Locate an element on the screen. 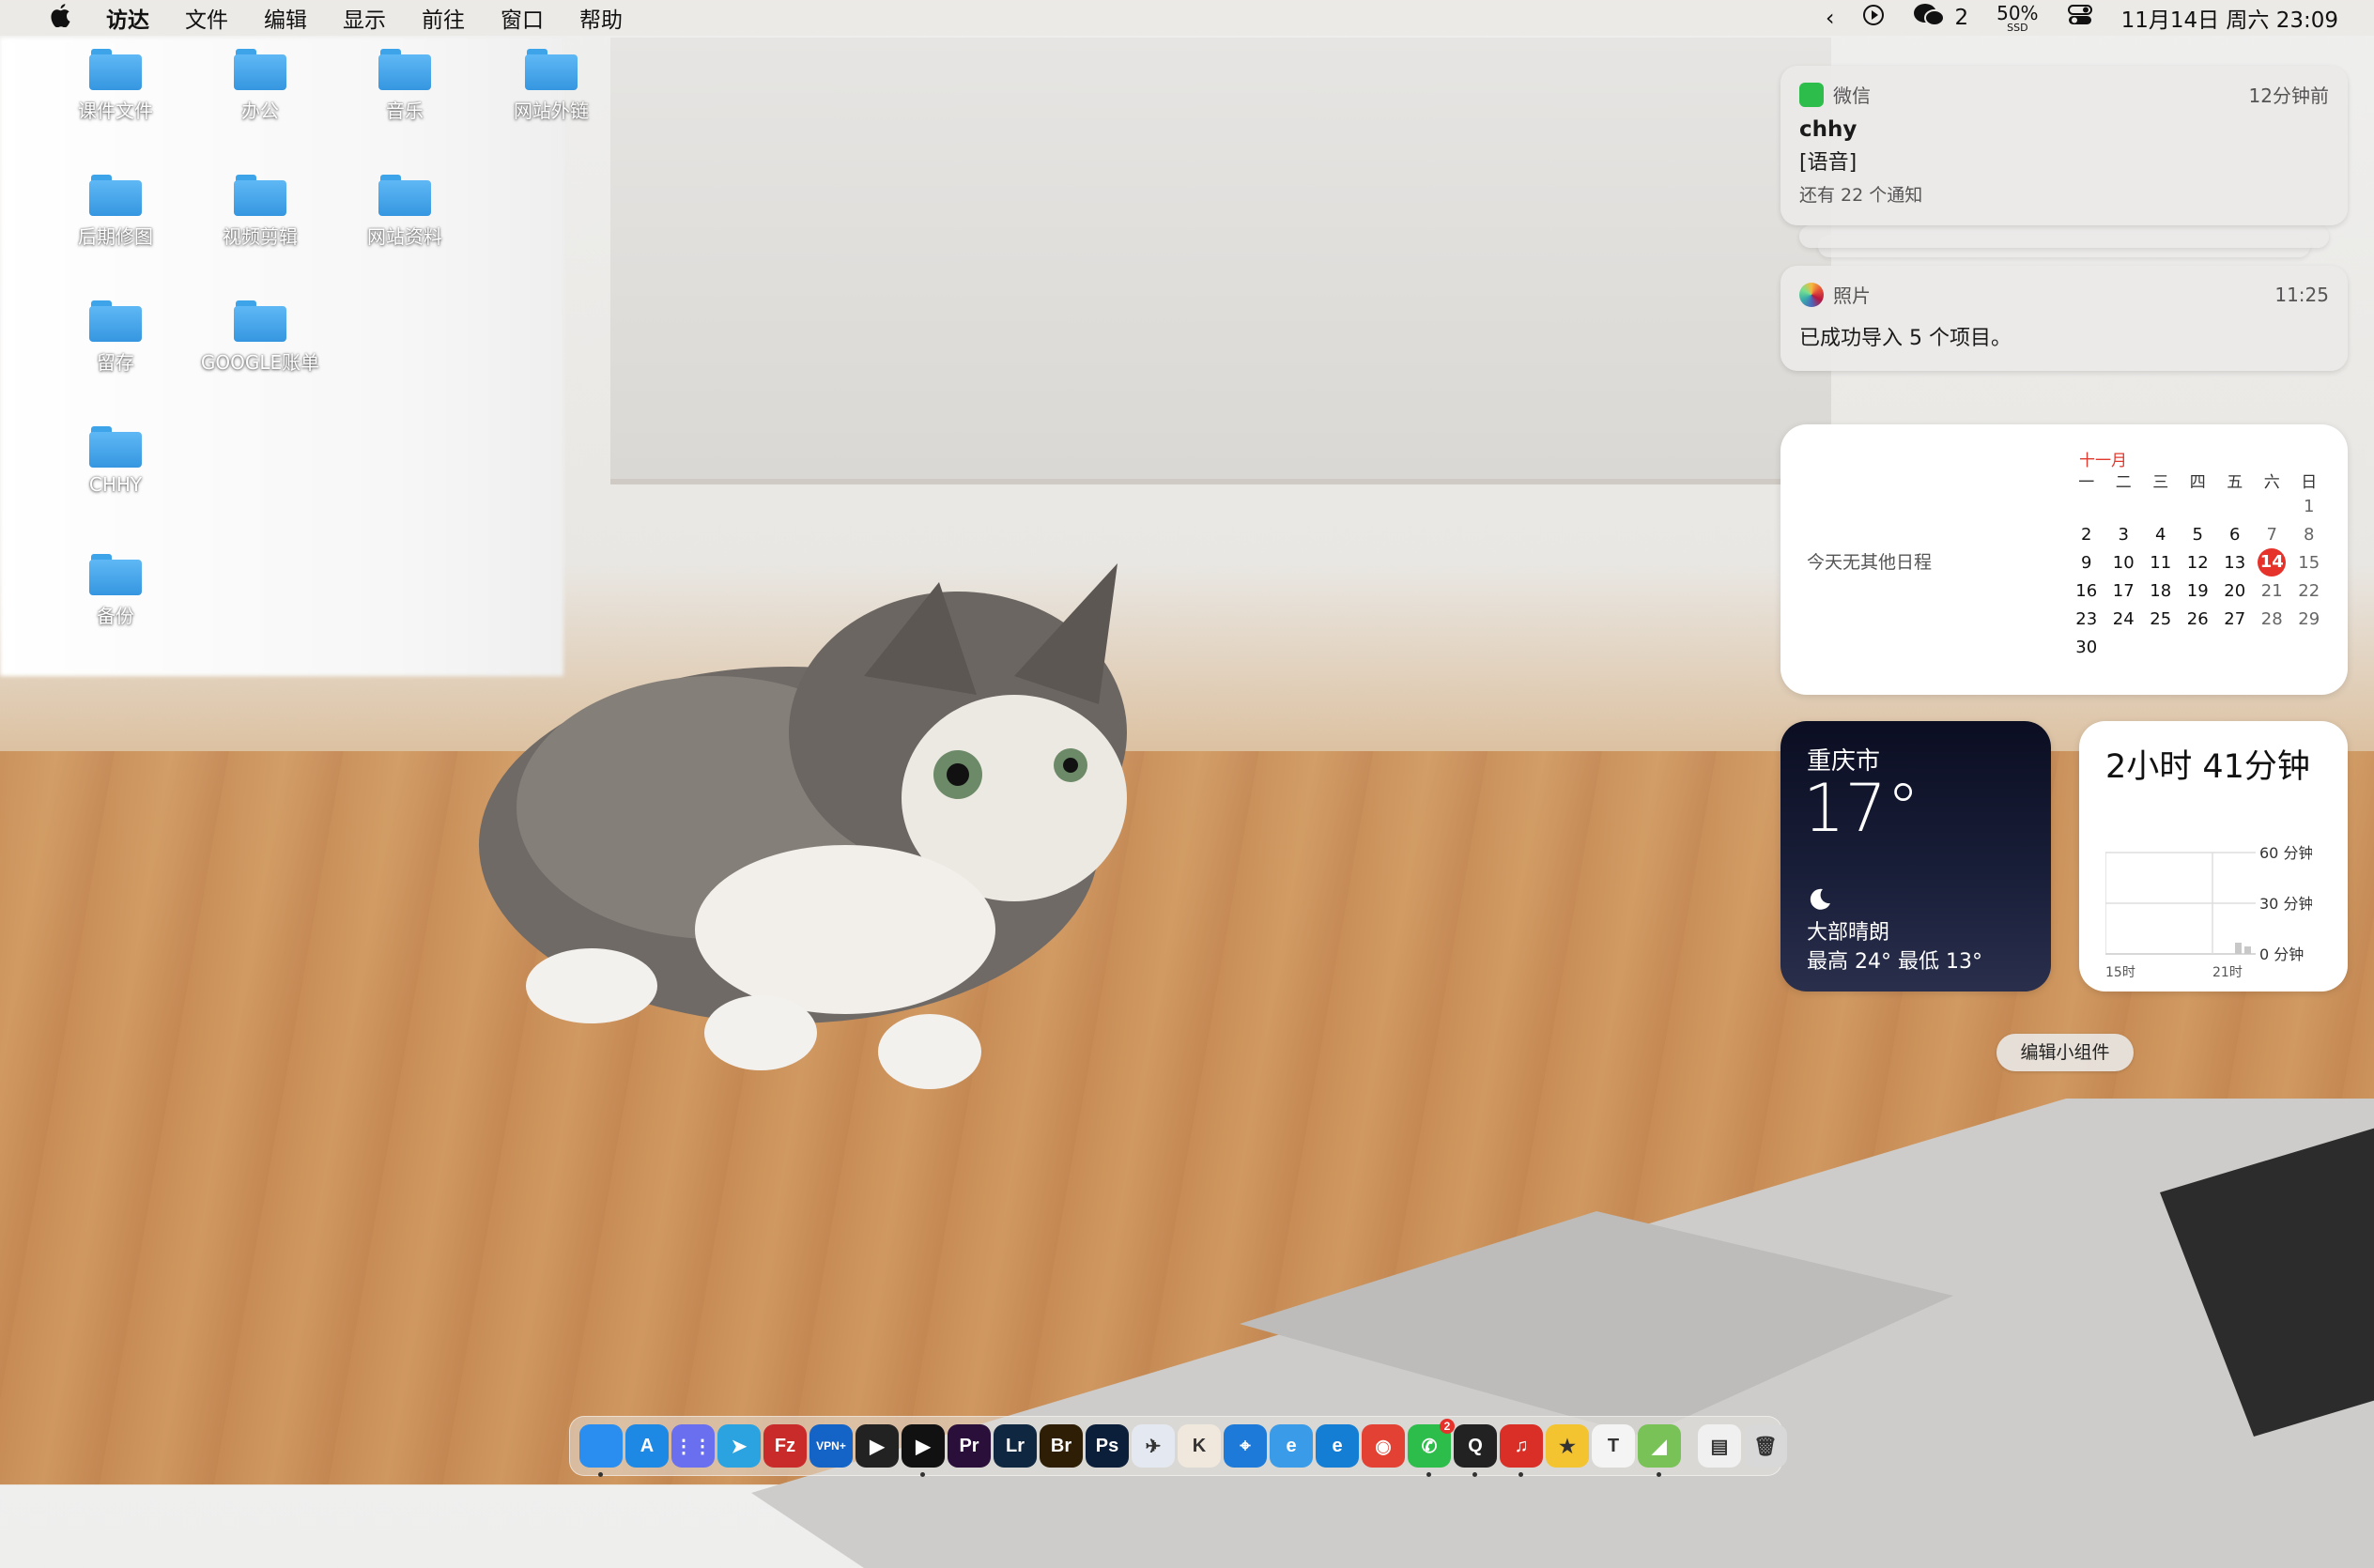  app-store-glyph: A is located at coordinates (647, 1446).